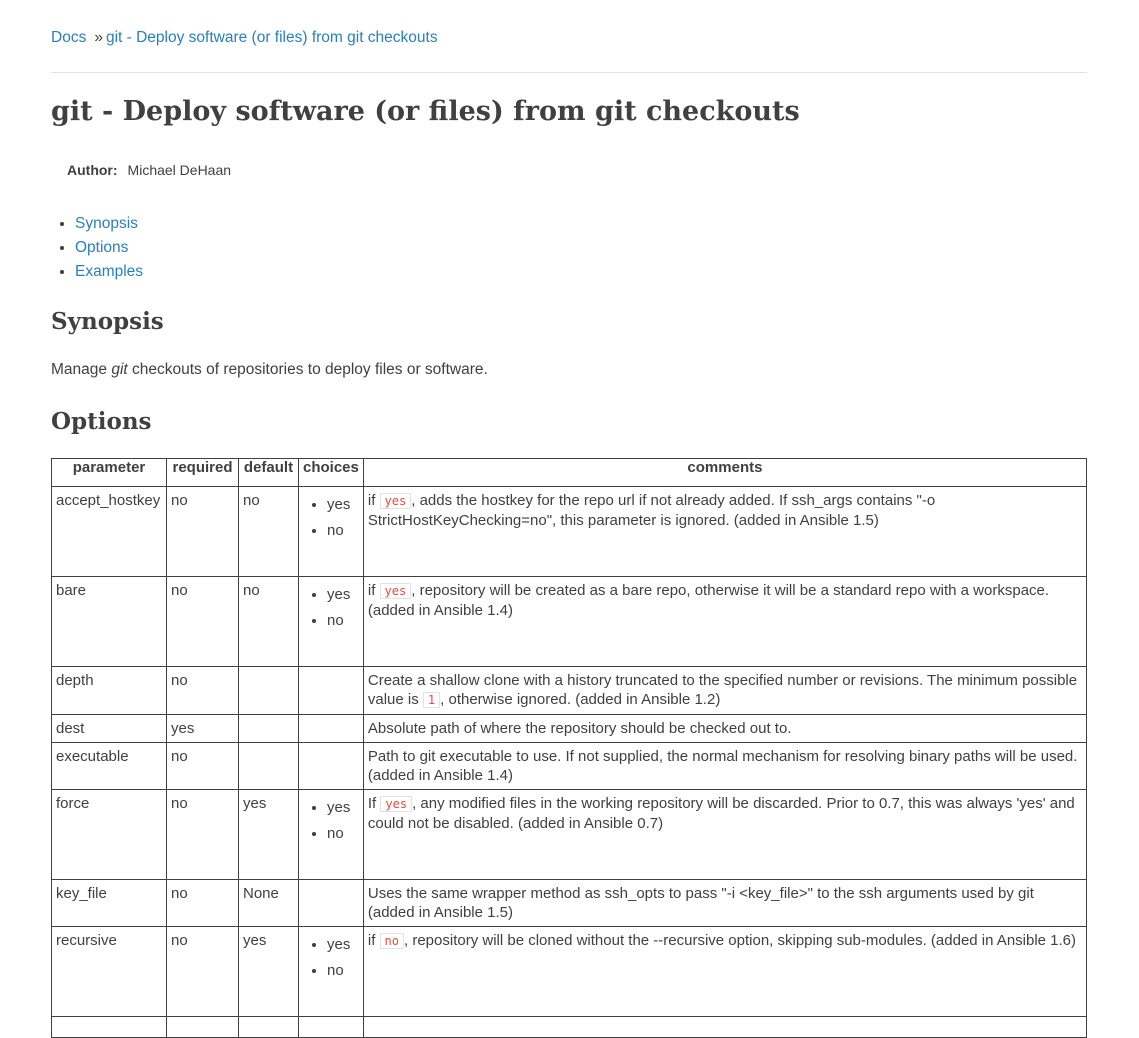 This screenshot has height=1038, width=1139. Describe the element at coordinates (101, 421) in the screenshot. I see `options-heading: Options` at that location.